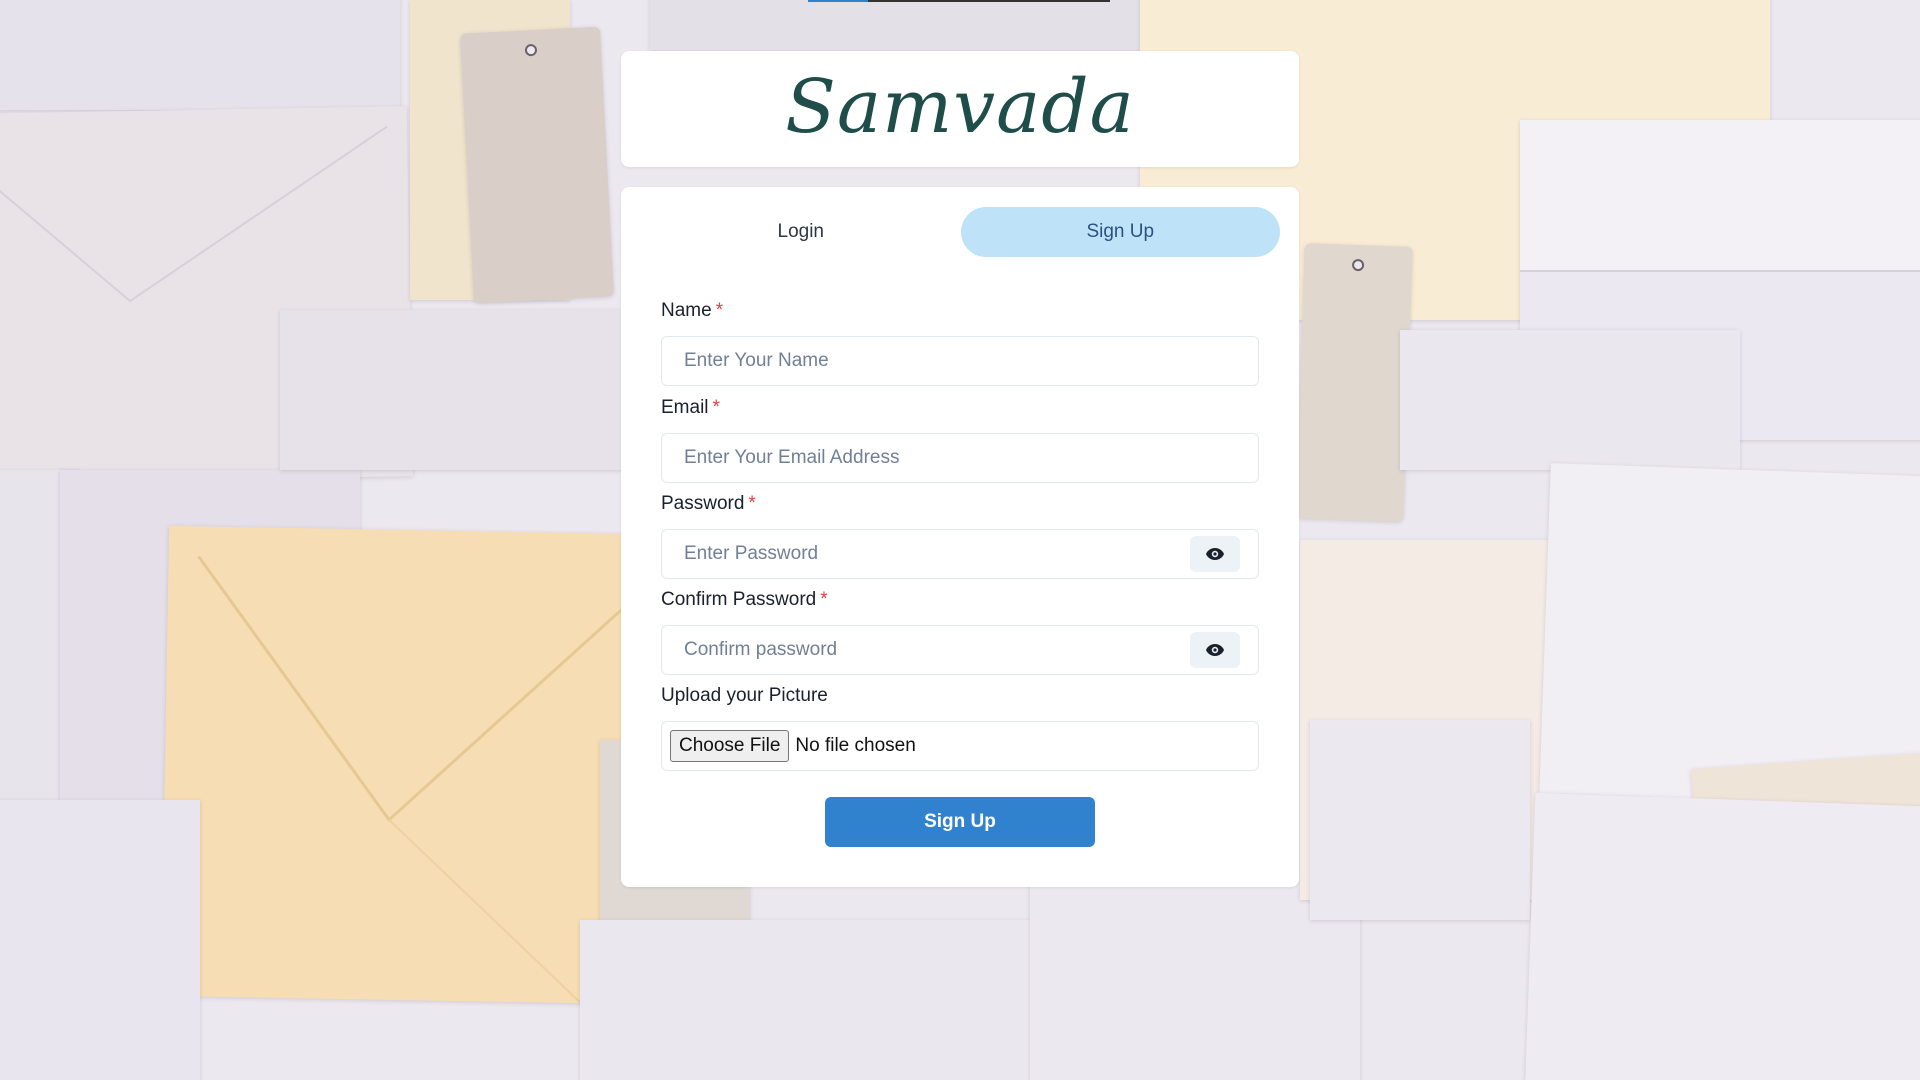  Describe the element at coordinates (960, 822) in the screenshot. I see `signup-submit-button: Sign Up` at that location.